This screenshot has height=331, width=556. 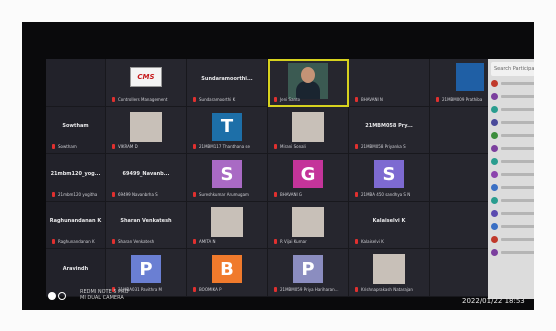 I want to click on participant-tile: VIKRAM D, so click(x=146, y=130).